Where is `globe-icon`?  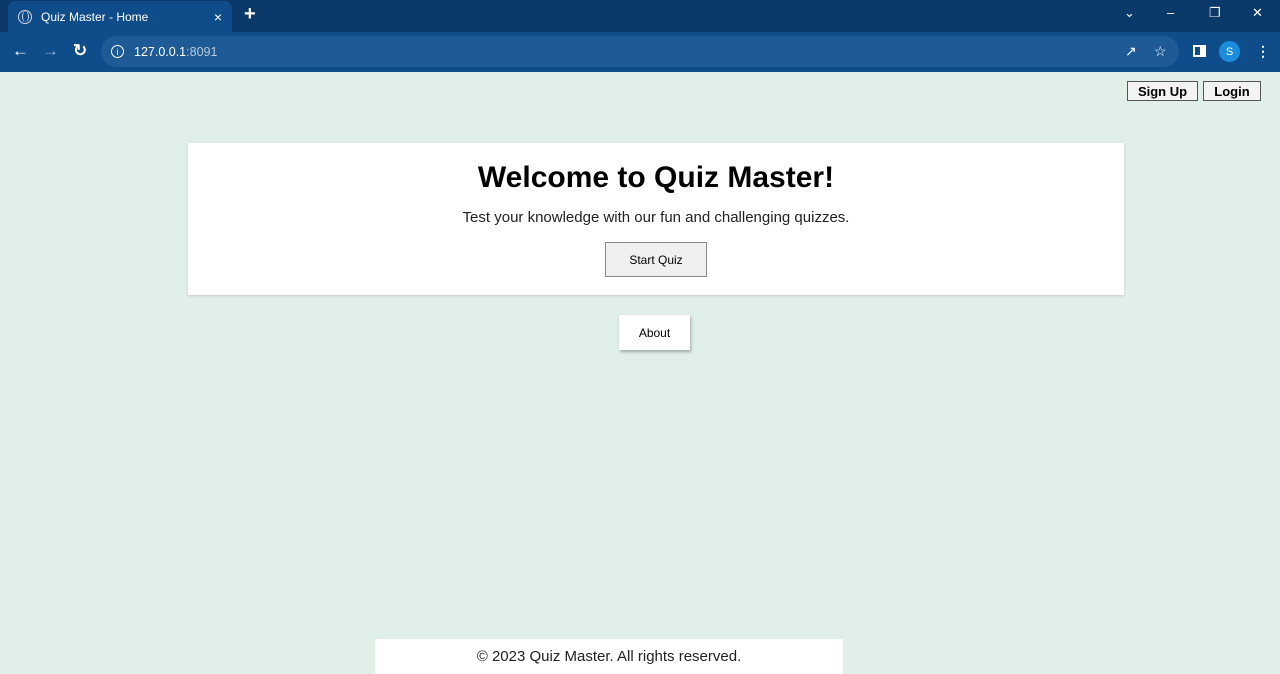
globe-icon is located at coordinates (25, 16).